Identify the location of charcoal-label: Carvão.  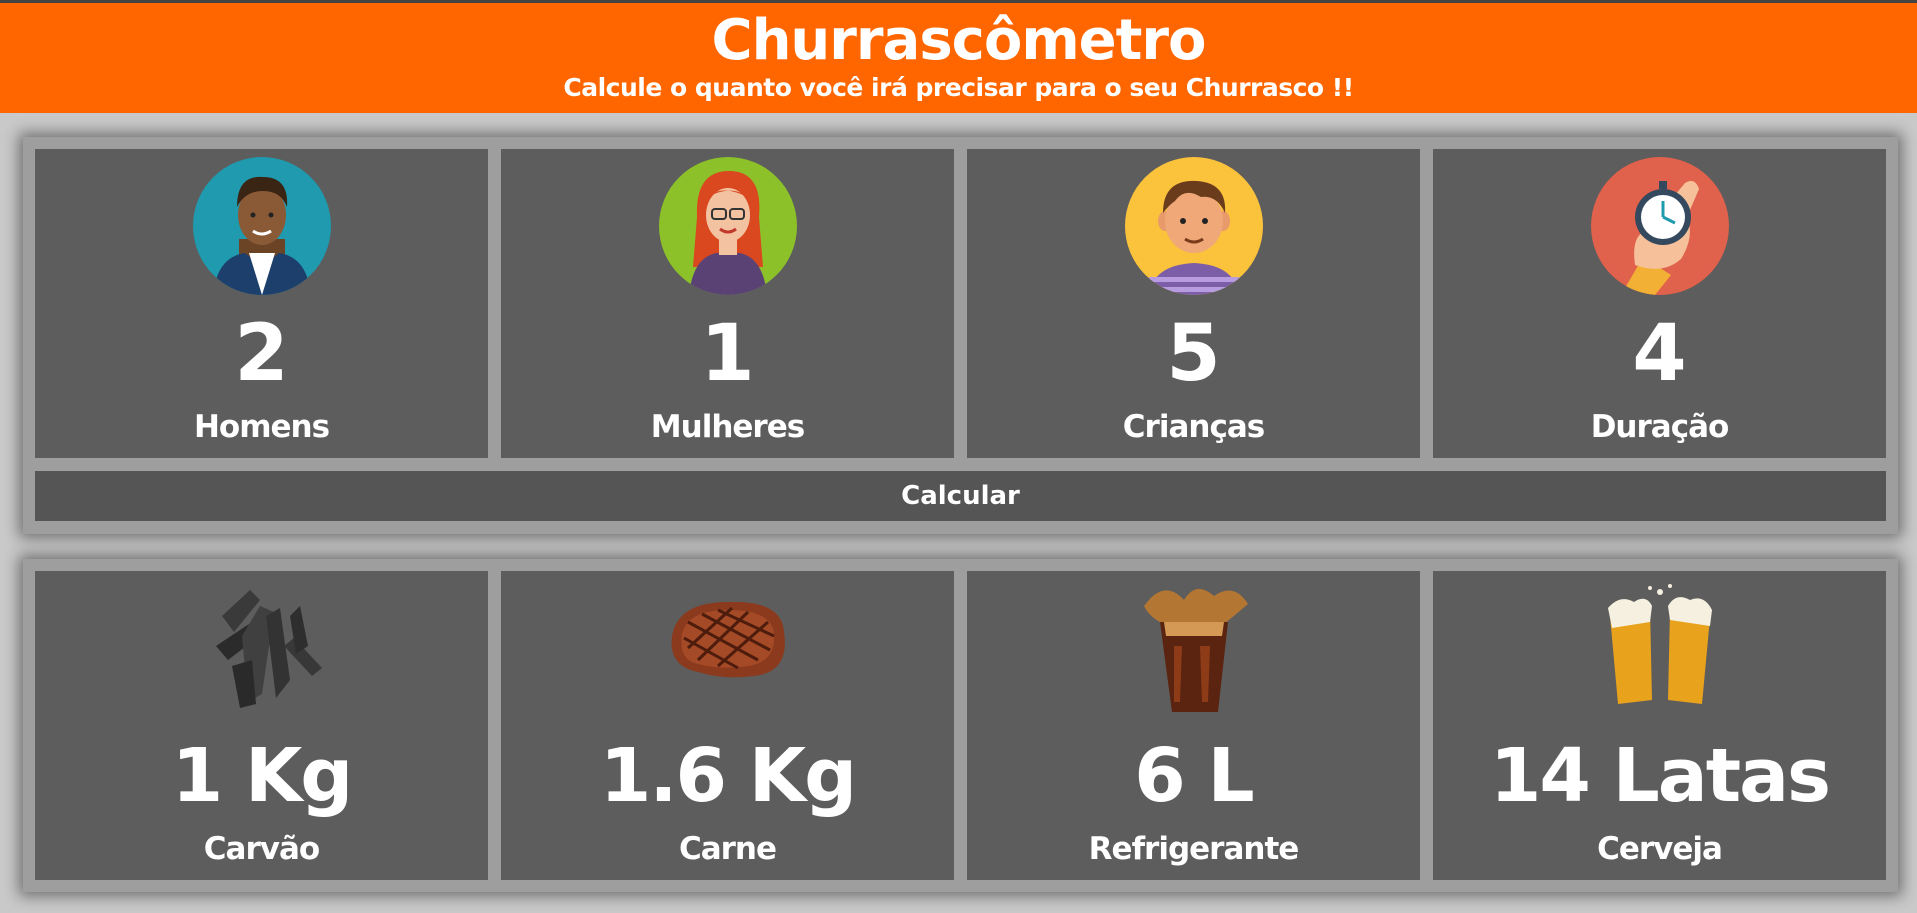
(261, 849).